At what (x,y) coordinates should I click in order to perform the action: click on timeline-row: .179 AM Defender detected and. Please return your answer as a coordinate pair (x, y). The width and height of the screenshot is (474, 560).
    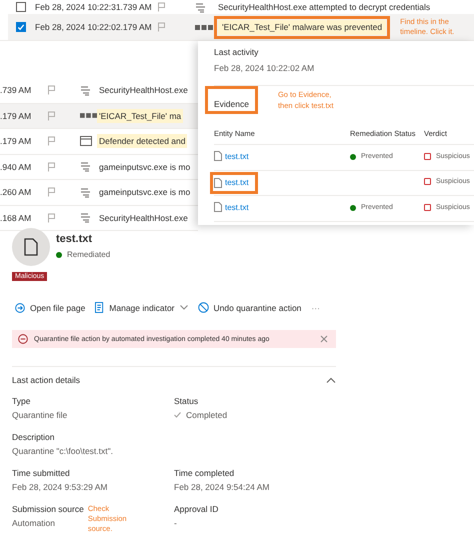
    Looking at the image, I should click on (99, 141).